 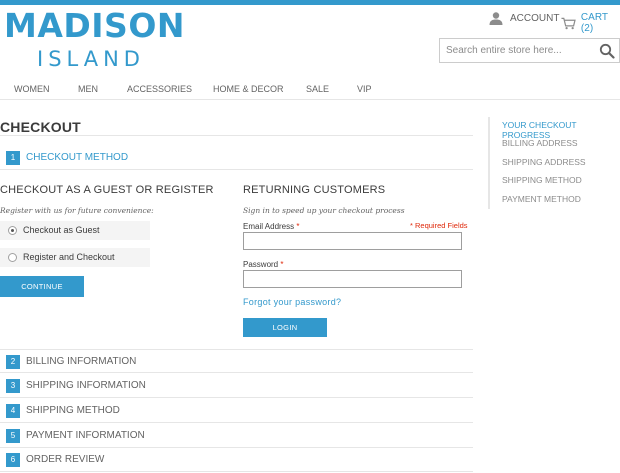 I want to click on logo-sub-text: ISLAND, so click(x=91, y=59).